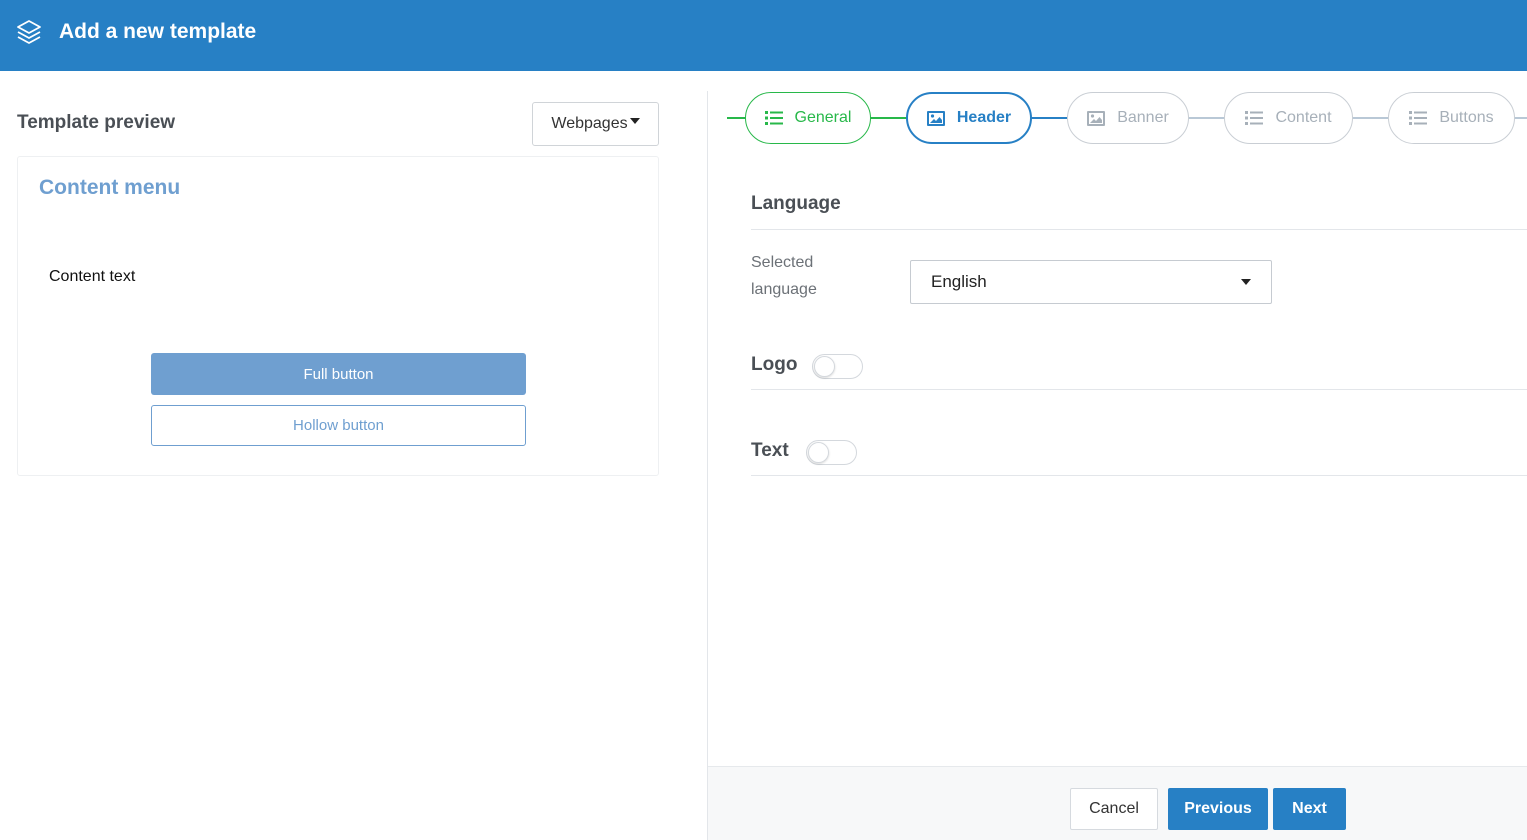  I want to click on webpages-dropdown: Webpages, so click(595, 124).